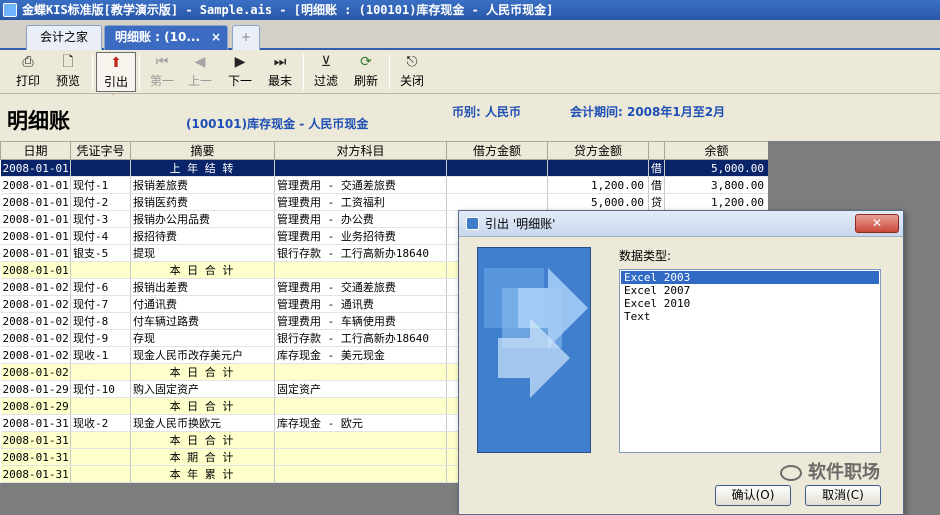  What do you see at coordinates (68, 72) in the screenshot?
I see `preview-button: 🗋 预览` at bounding box center [68, 72].